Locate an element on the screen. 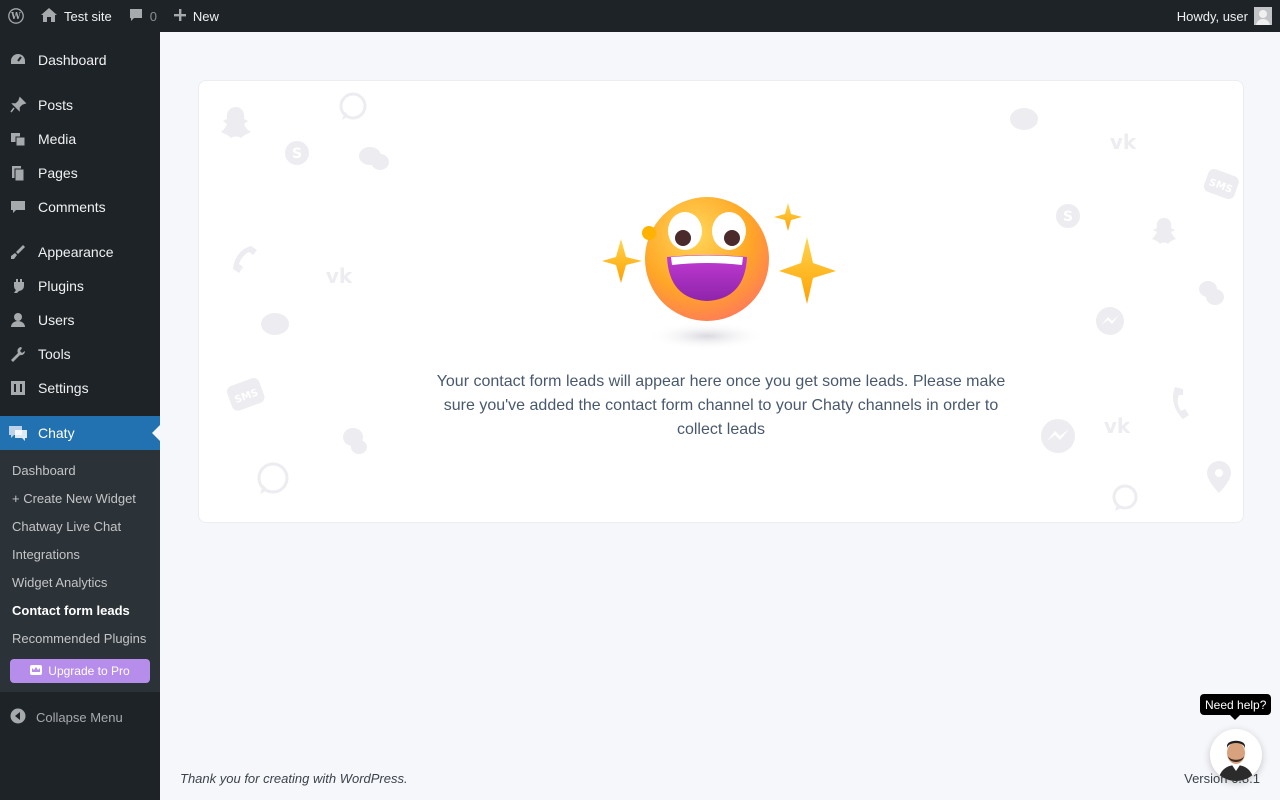 The height and width of the screenshot is (800, 1280). sidebar-item-label: Dashboard is located at coordinates (72, 60).